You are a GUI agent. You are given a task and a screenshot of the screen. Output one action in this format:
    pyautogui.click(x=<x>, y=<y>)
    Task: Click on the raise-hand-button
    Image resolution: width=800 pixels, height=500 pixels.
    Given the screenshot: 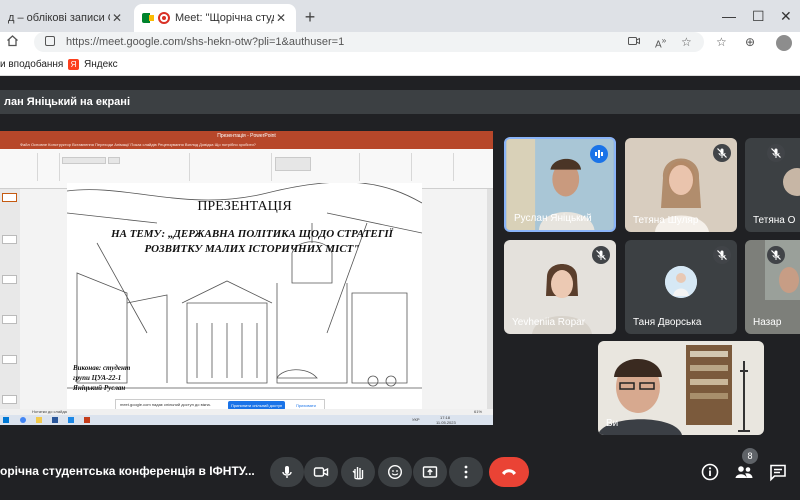 What is the action you would take?
    pyautogui.click(x=358, y=472)
    